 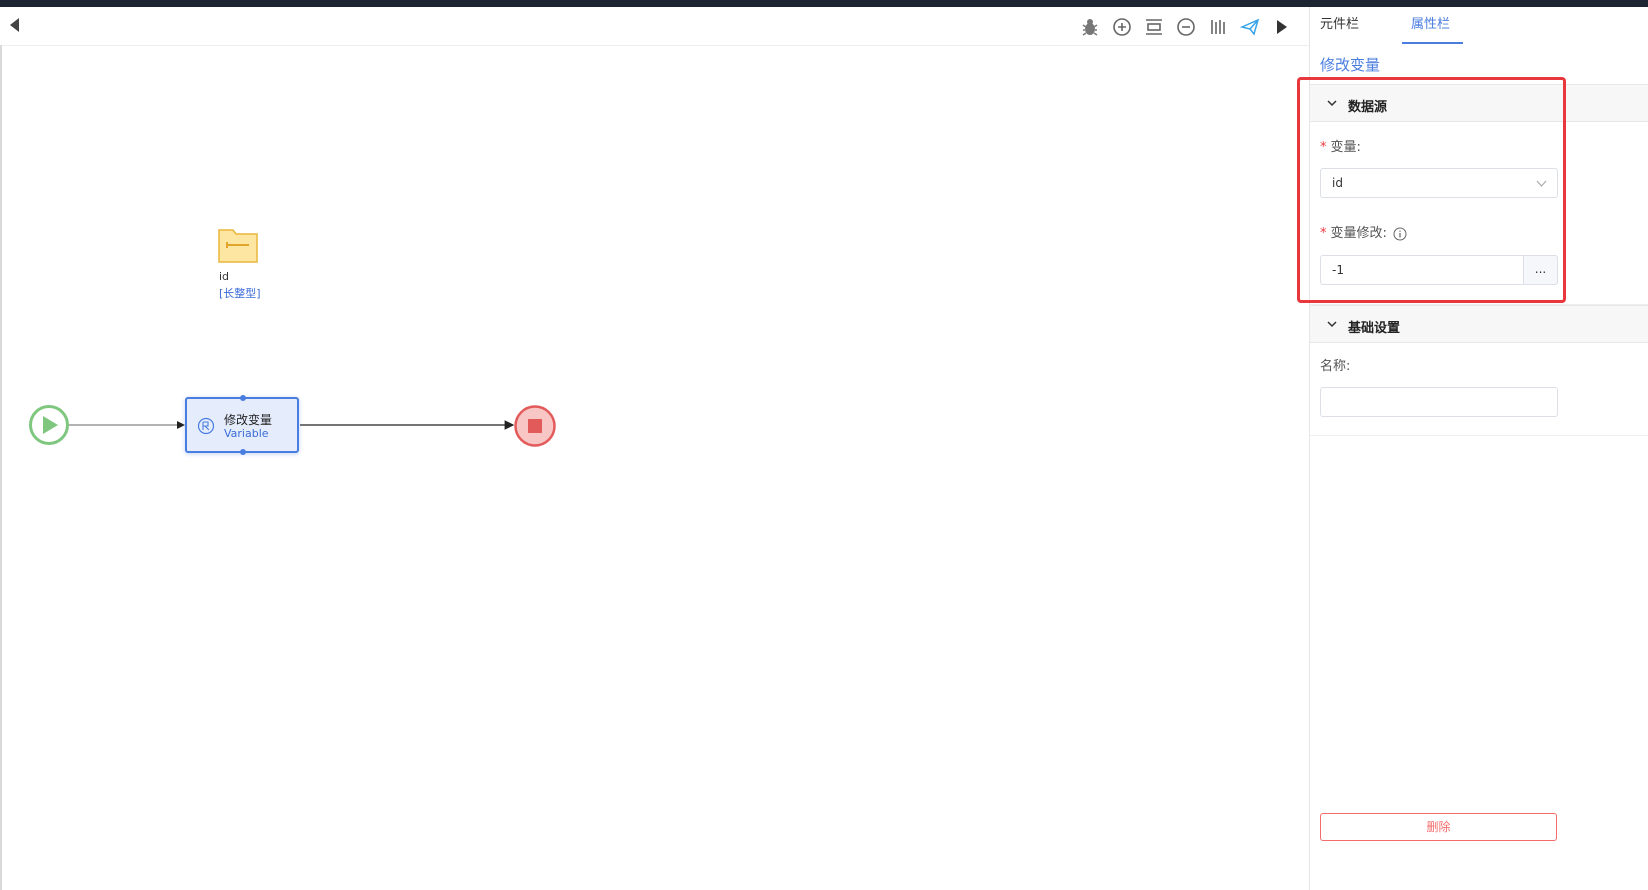 What do you see at coordinates (243, 398) in the screenshot?
I see `handle-top` at bounding box center [243, 398].